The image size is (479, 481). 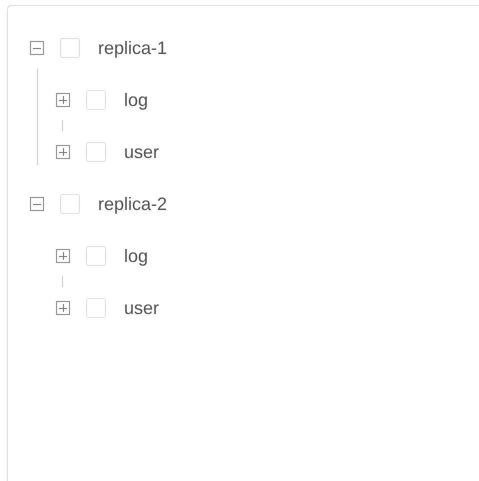 What do you see at coordinates (133, 204) in the screenshot?
I see `tree-item: replica-2` at bounding box center [133, 204].